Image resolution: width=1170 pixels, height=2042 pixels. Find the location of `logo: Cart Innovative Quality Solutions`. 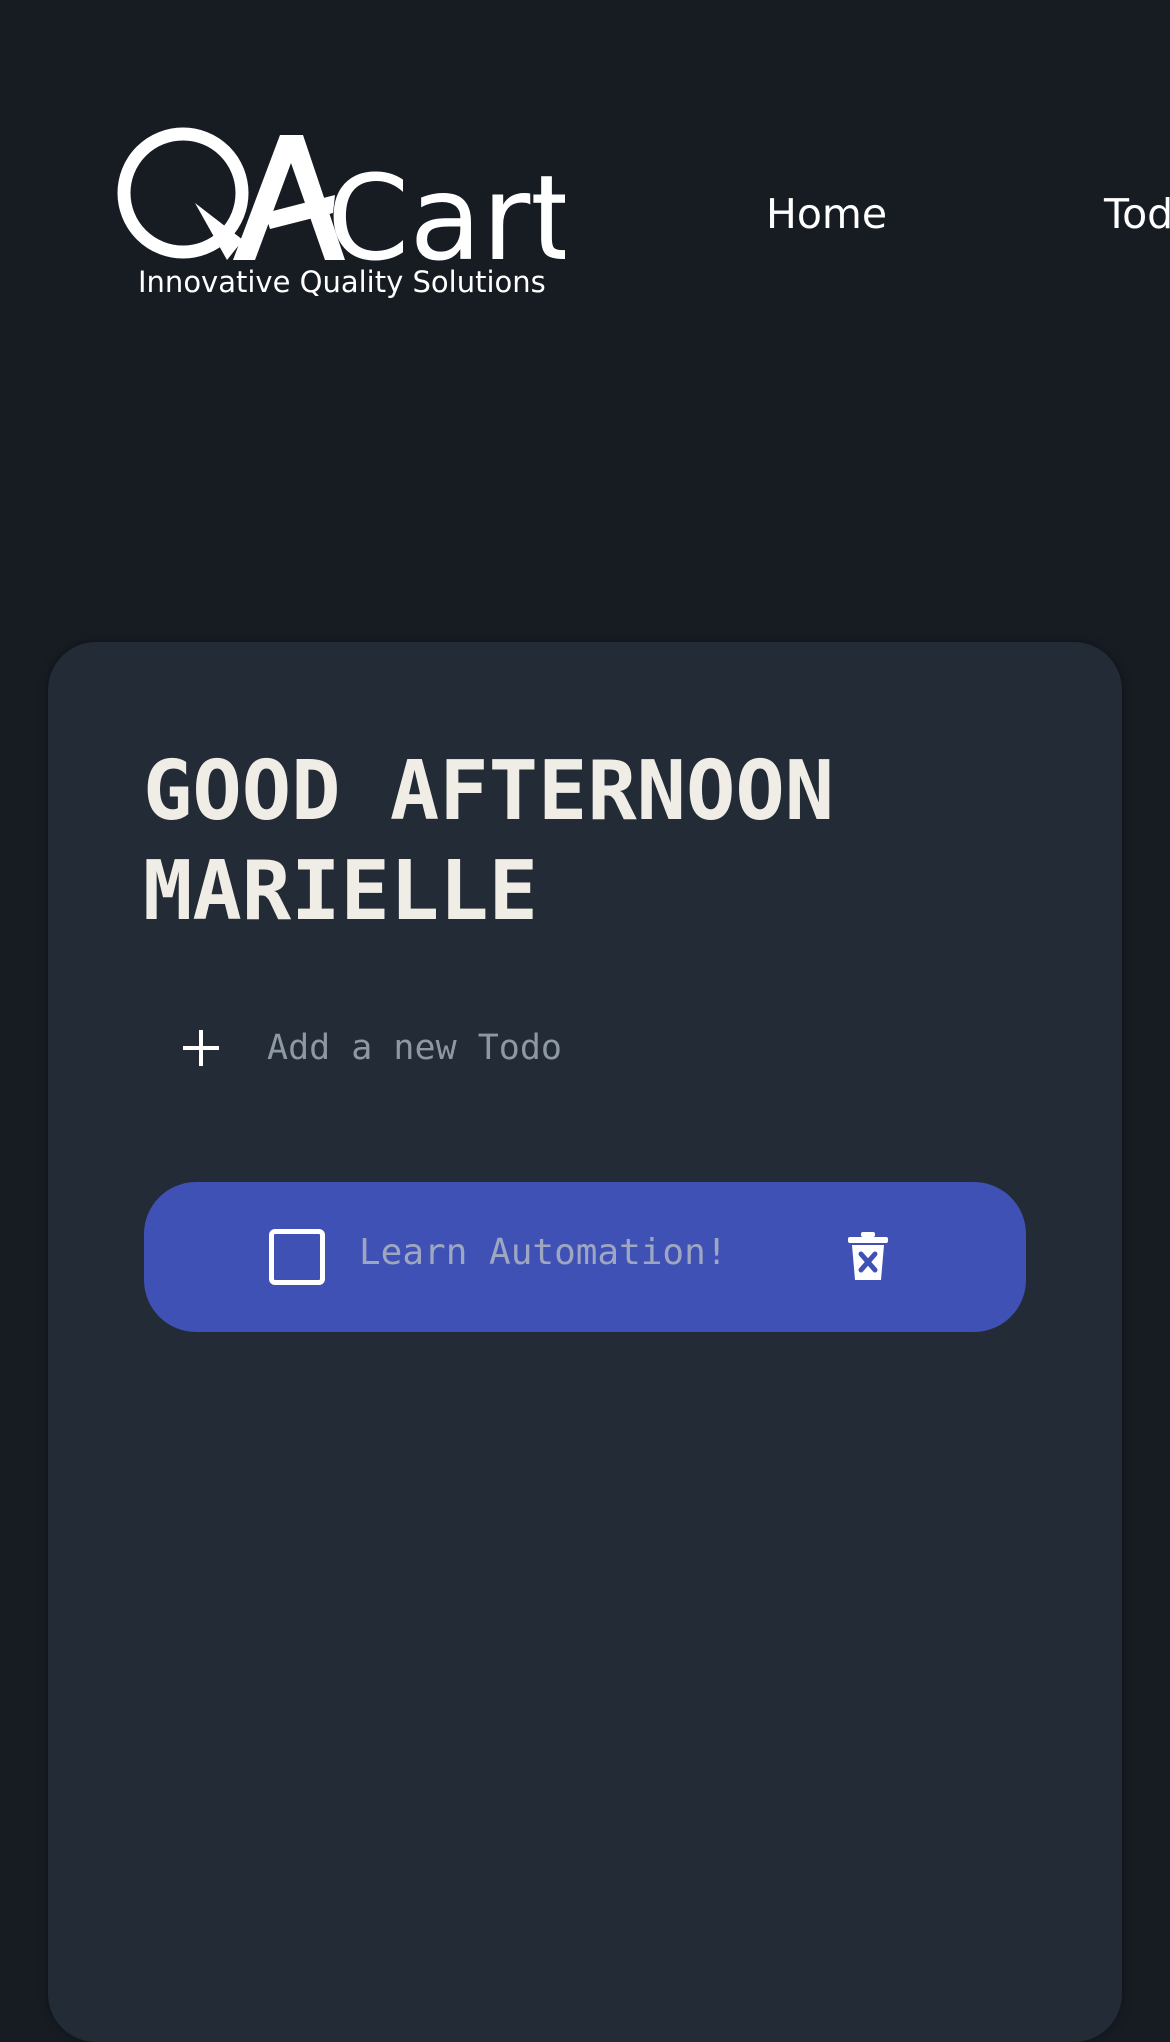

logo: Cart Innovative Quality Solutions is located at coordinates (340, 215).